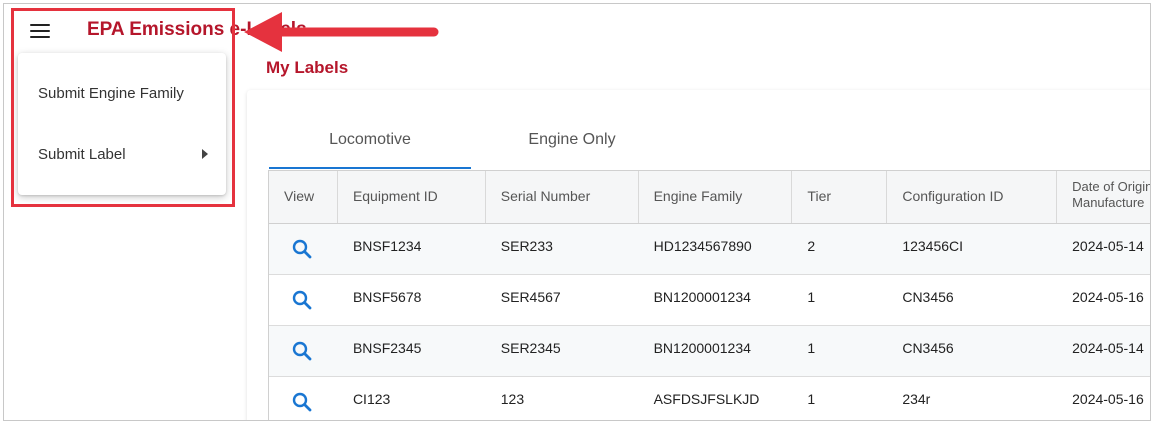  Describe the element at coordinates (40, 31) in the screenshot. I see `hamburger-menu-icon` at that location.